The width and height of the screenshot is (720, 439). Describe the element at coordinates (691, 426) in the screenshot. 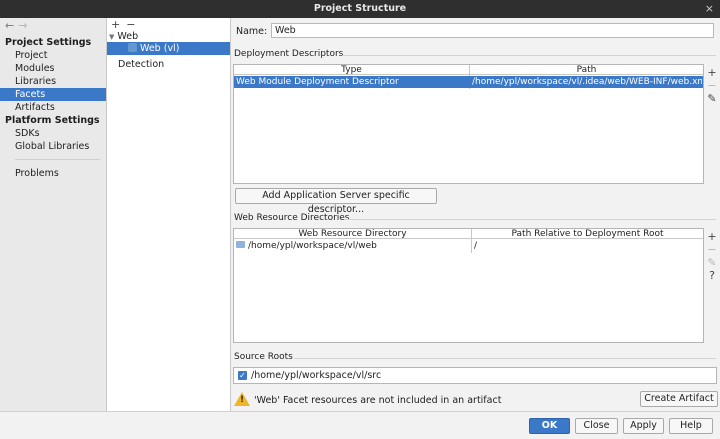

I see `help-button: Help` at that location.